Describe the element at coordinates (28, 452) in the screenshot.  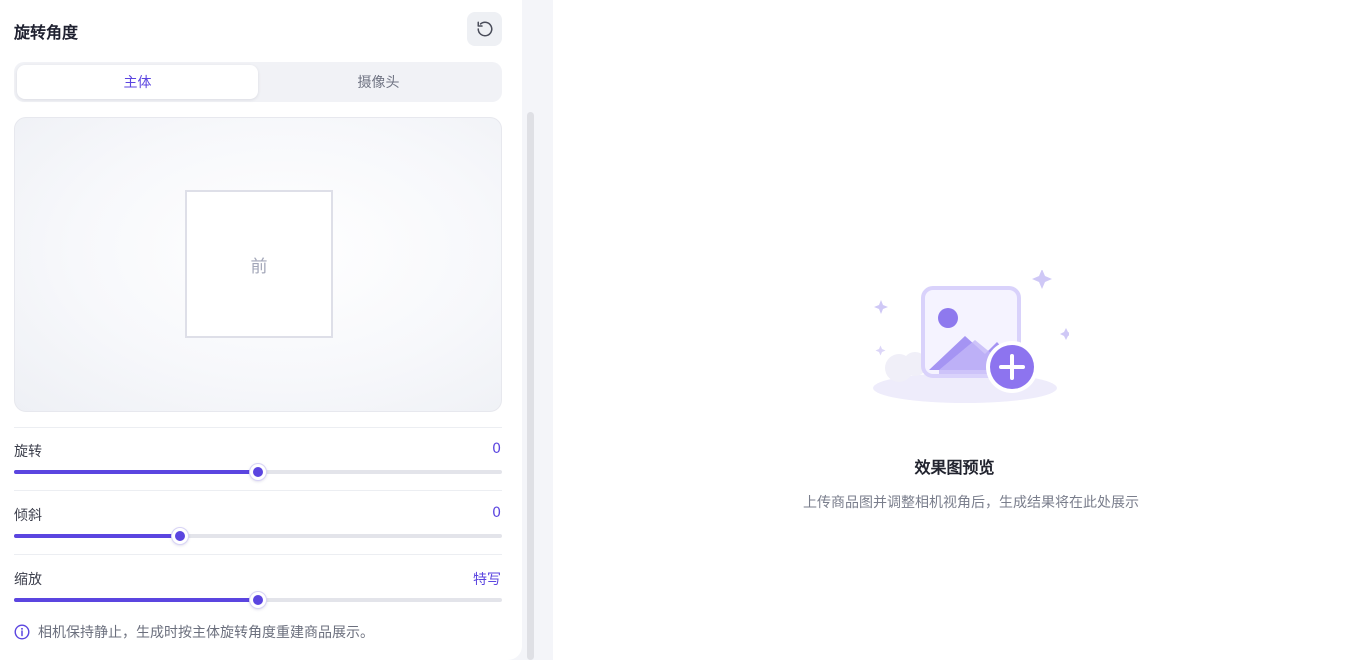
I see `rotate-label: 旋转` at that location.